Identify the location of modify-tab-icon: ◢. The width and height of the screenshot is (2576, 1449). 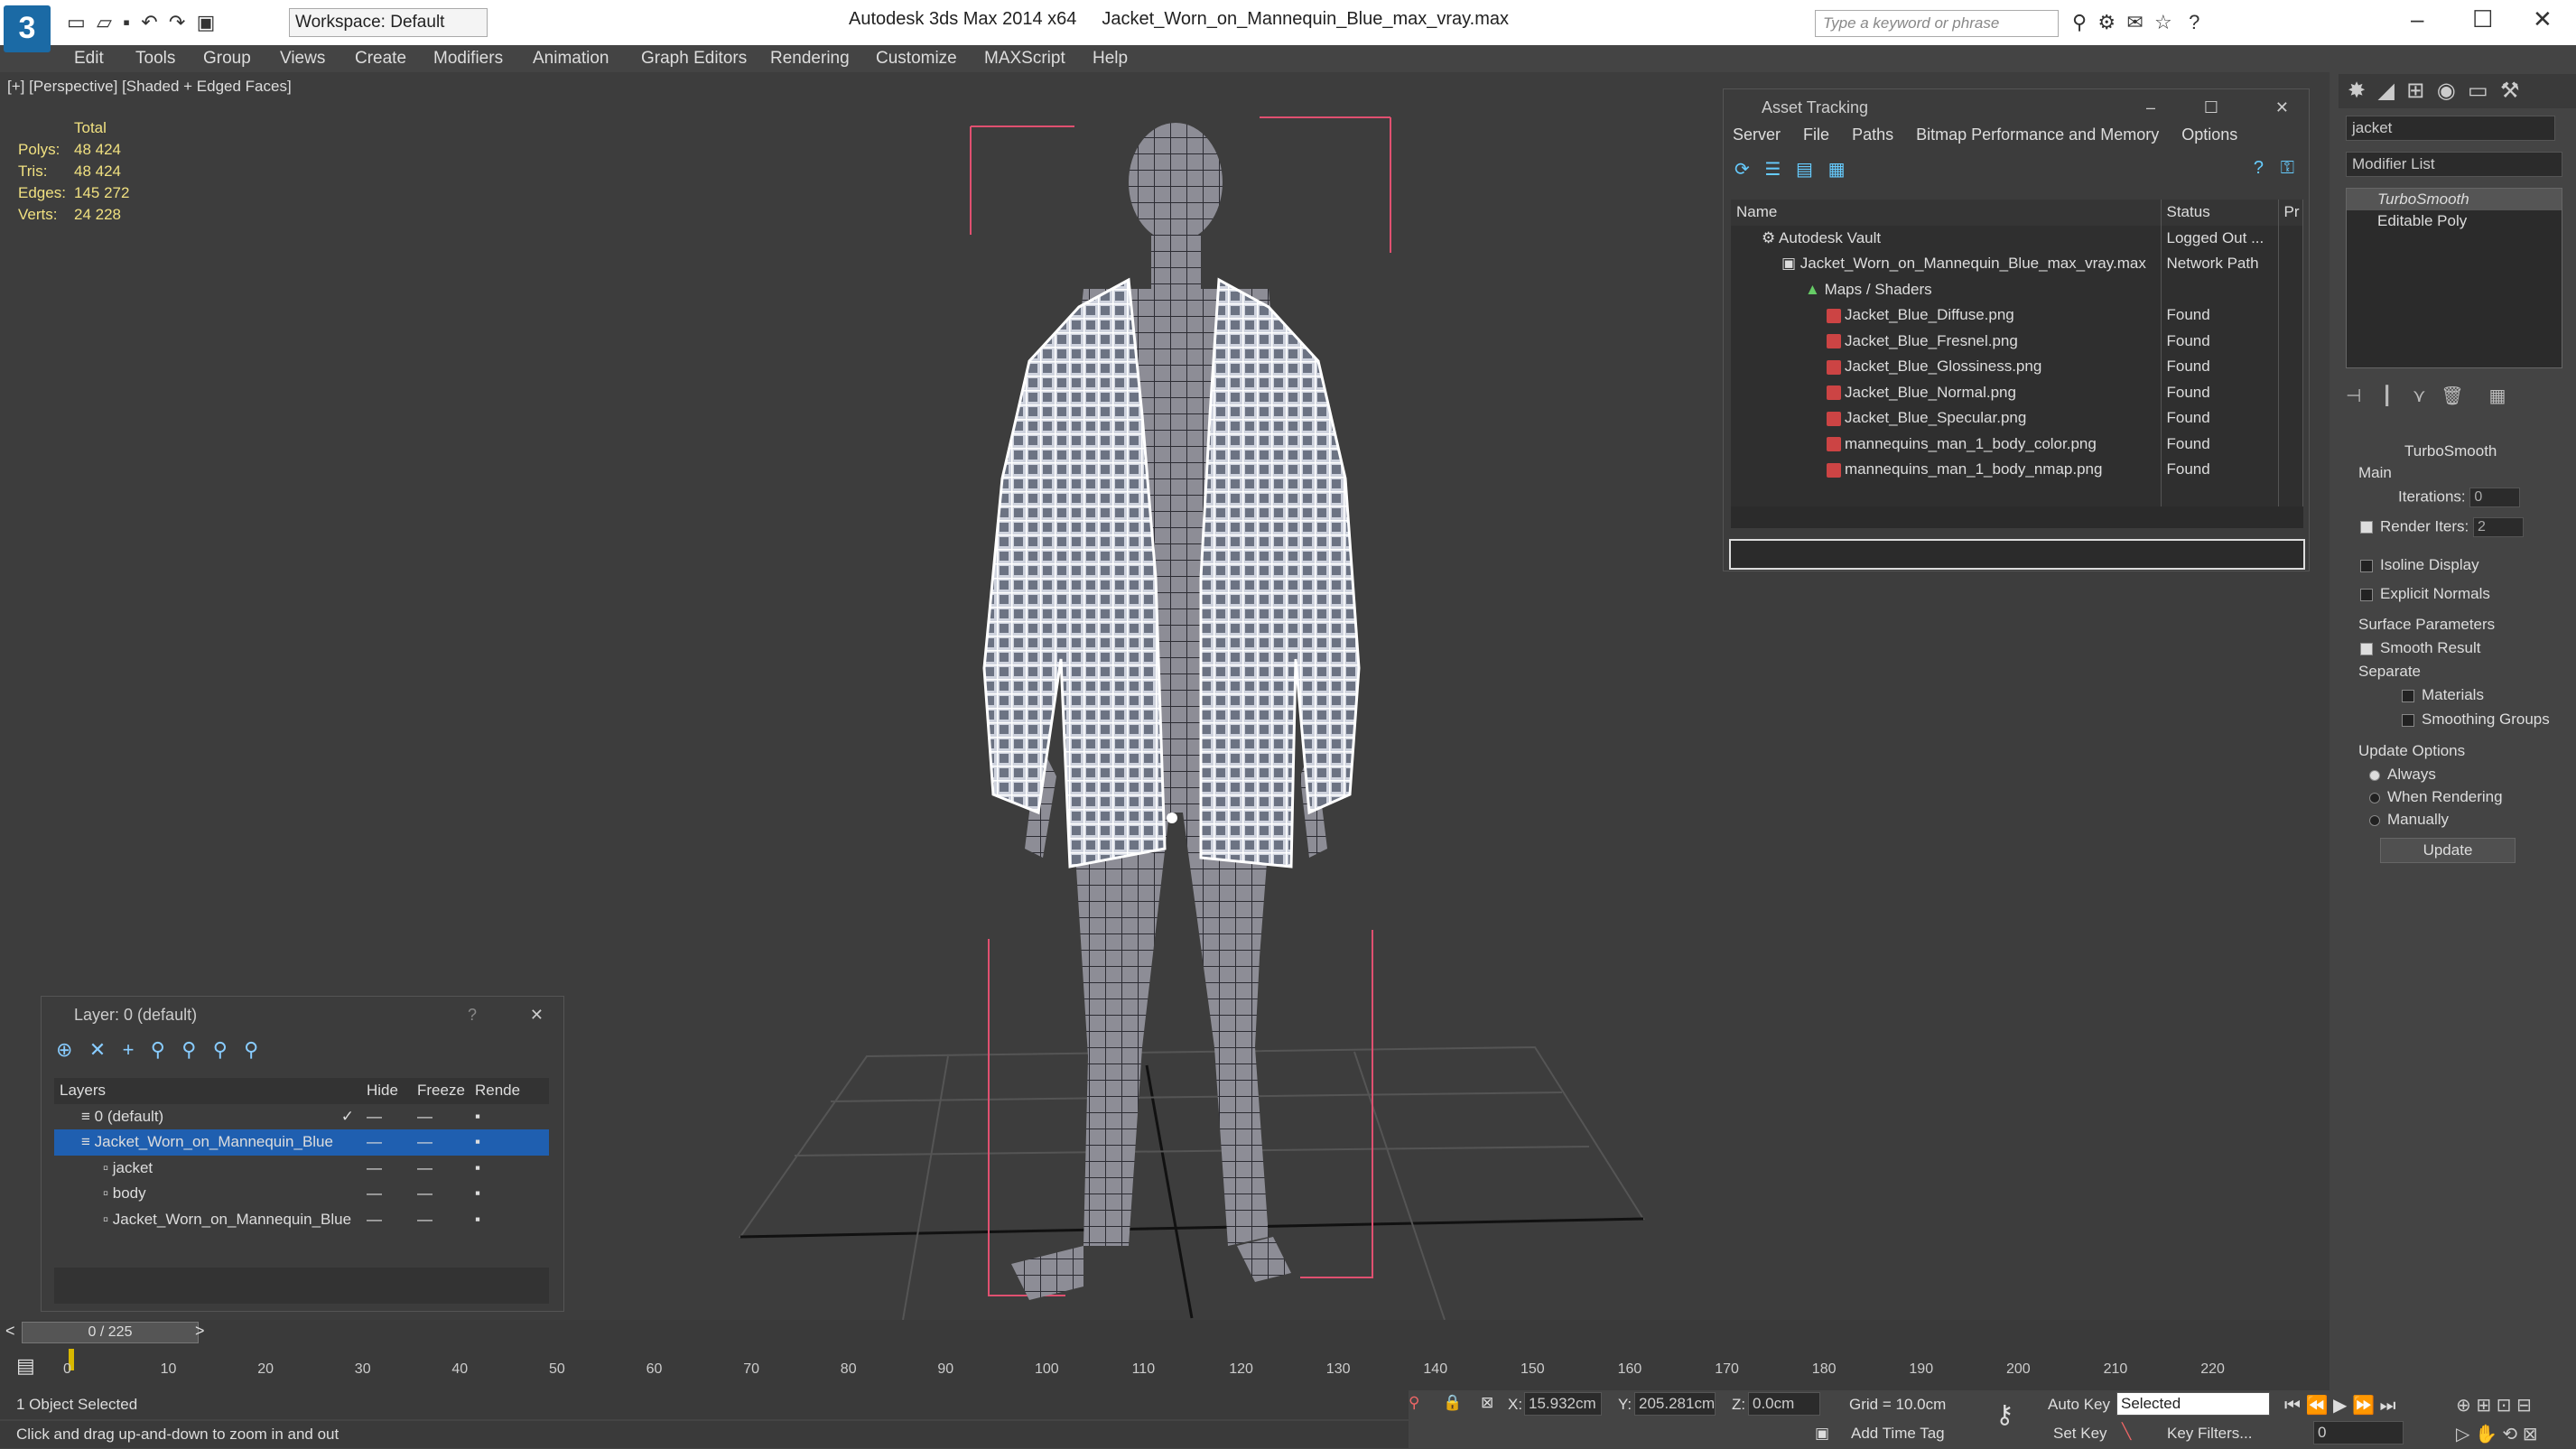
(2385, 91).